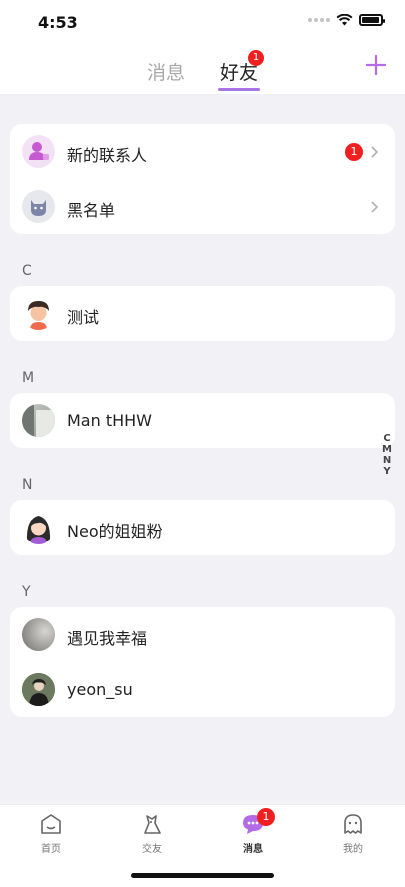 This screenshot has width=405, height=887. Describe the element at coordinates (26, 592) in the screenshot. I see `section-header-y: Y` at that location.